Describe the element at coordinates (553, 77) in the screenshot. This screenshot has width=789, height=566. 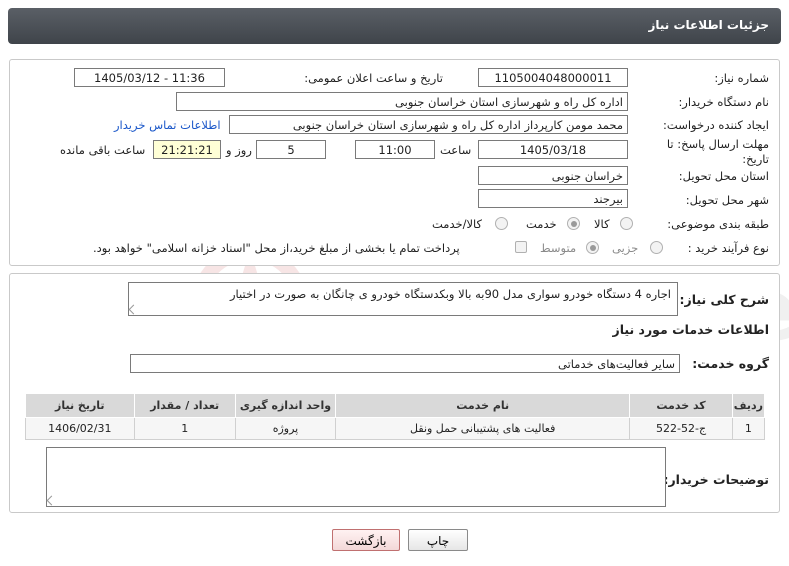
I see `need-number-field: 1105004048000011` at that location.